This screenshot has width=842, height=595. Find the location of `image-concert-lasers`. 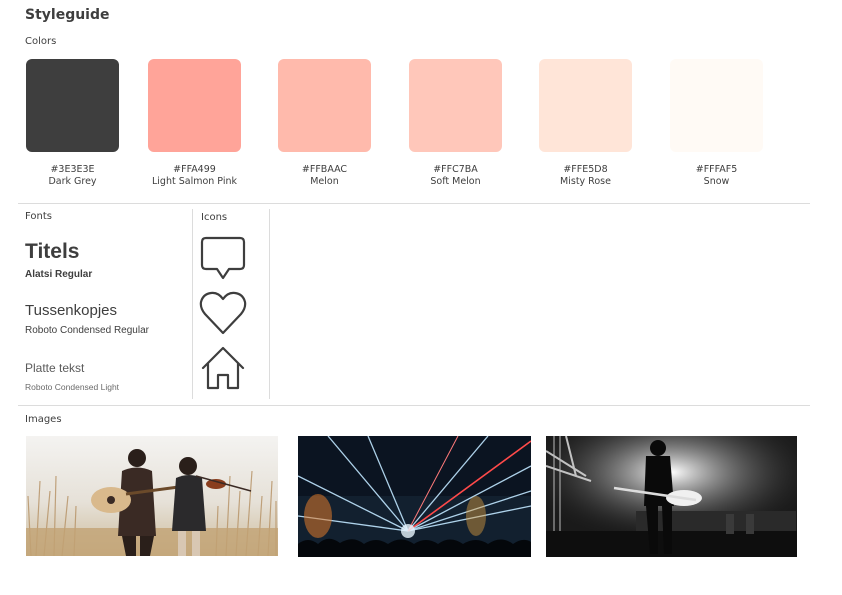

image-concert-lasers is located at coordinates (414, 496).